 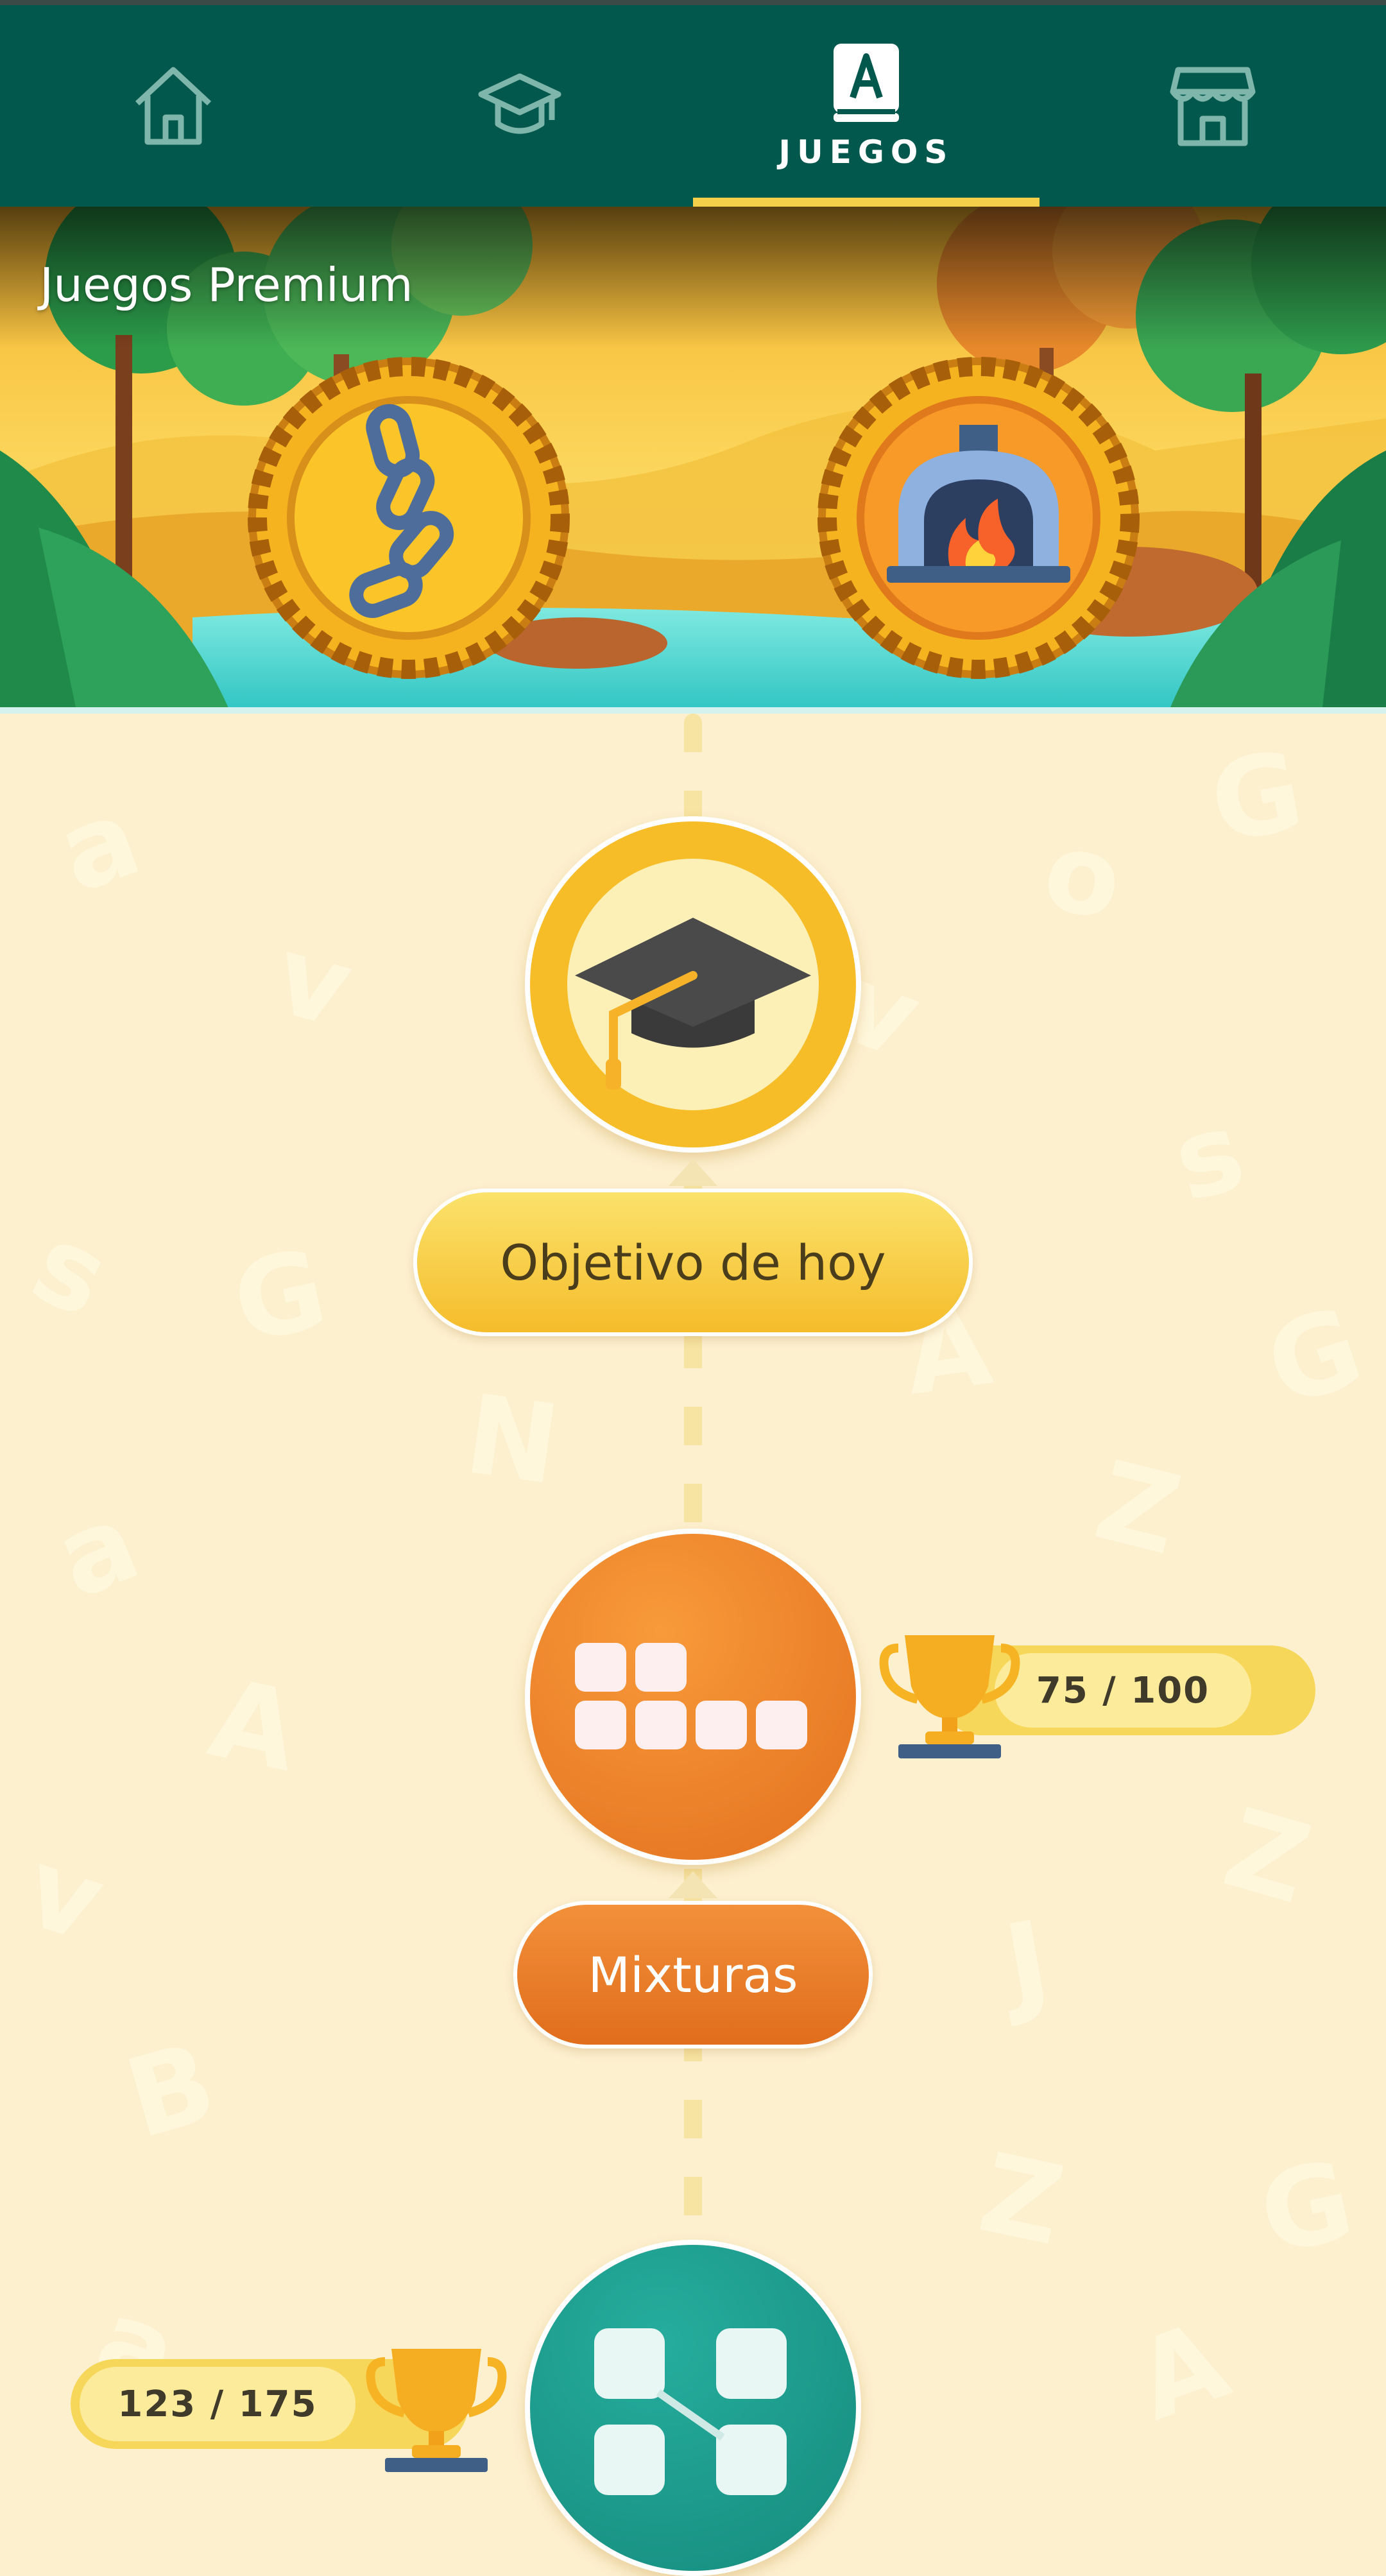 I want to click on active-tab-indicator, so click(x=867, y=202).